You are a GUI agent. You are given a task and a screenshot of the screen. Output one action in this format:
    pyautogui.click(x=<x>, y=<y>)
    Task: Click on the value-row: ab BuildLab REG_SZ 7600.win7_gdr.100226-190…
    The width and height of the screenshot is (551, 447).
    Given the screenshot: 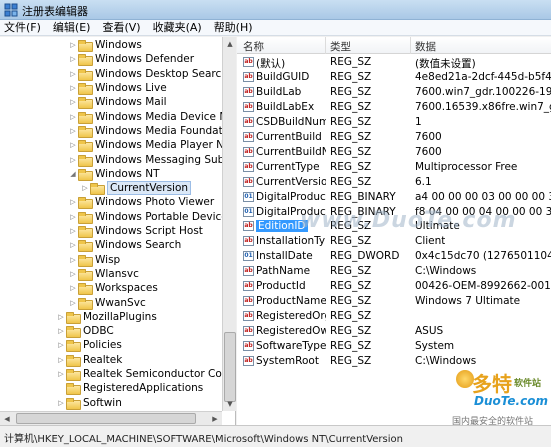 What is the action you would take?
    pyautogui.click(x=394, y=92)
    